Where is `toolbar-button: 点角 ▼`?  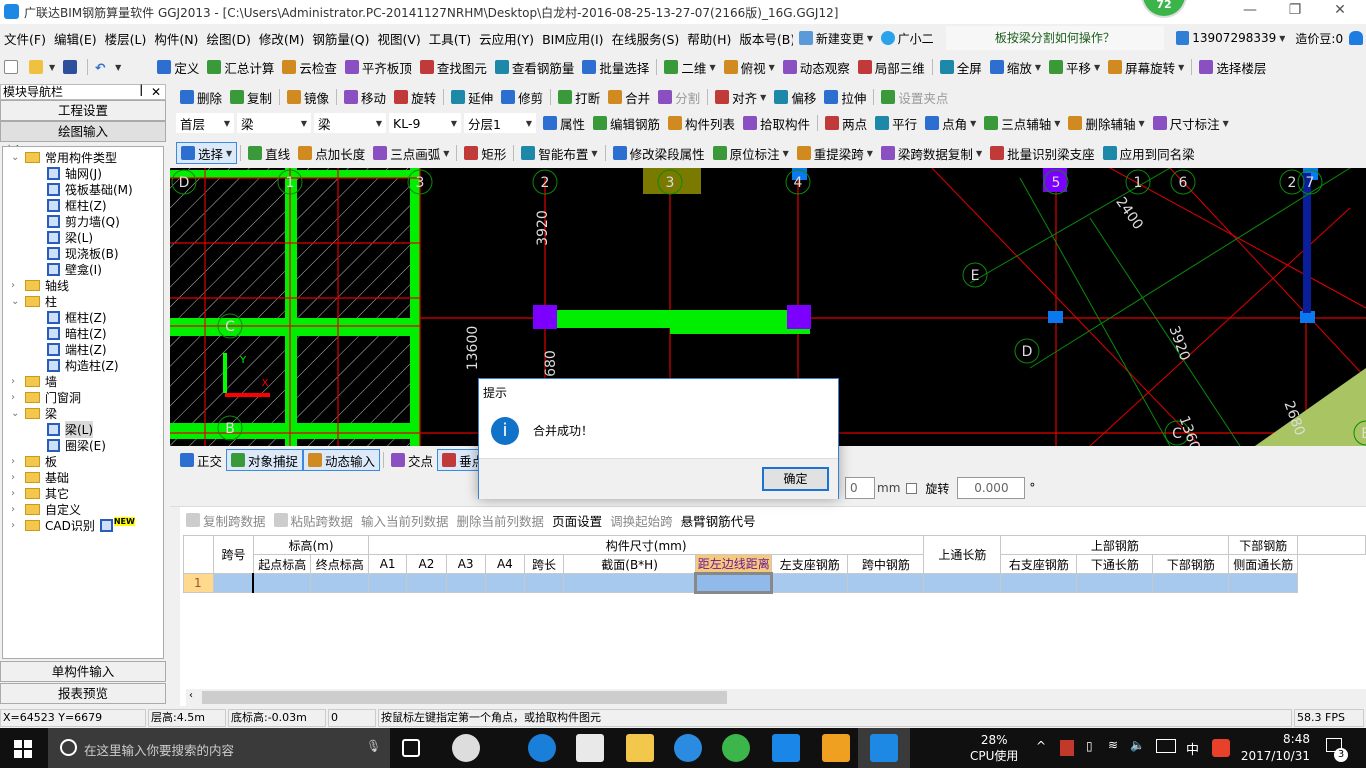
toolbar-button: 点角 ▼ is located at coordinates (950, 123).